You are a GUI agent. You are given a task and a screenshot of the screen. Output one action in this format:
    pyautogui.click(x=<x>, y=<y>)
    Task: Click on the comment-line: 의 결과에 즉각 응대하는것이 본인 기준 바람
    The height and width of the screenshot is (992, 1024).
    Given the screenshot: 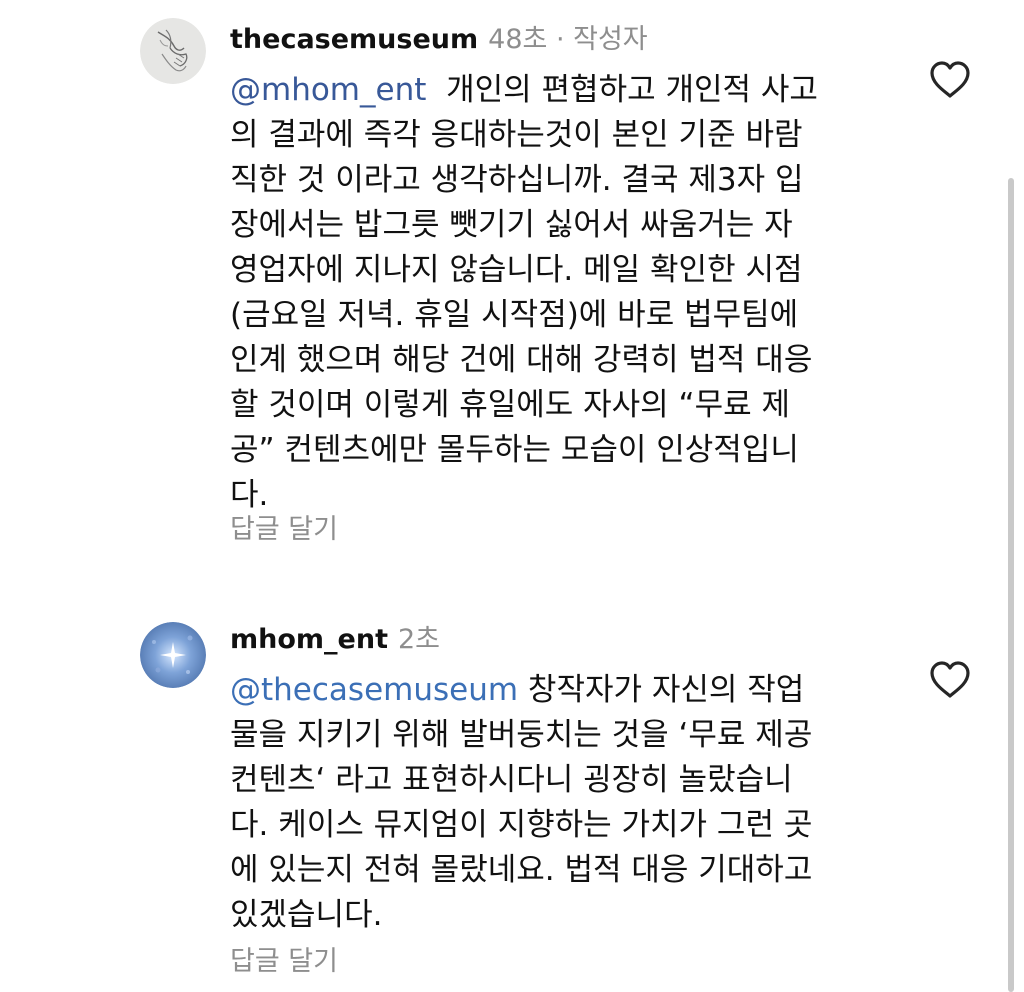 What is the action you would take?
    pyautogui.click(x=516, y=135)
    